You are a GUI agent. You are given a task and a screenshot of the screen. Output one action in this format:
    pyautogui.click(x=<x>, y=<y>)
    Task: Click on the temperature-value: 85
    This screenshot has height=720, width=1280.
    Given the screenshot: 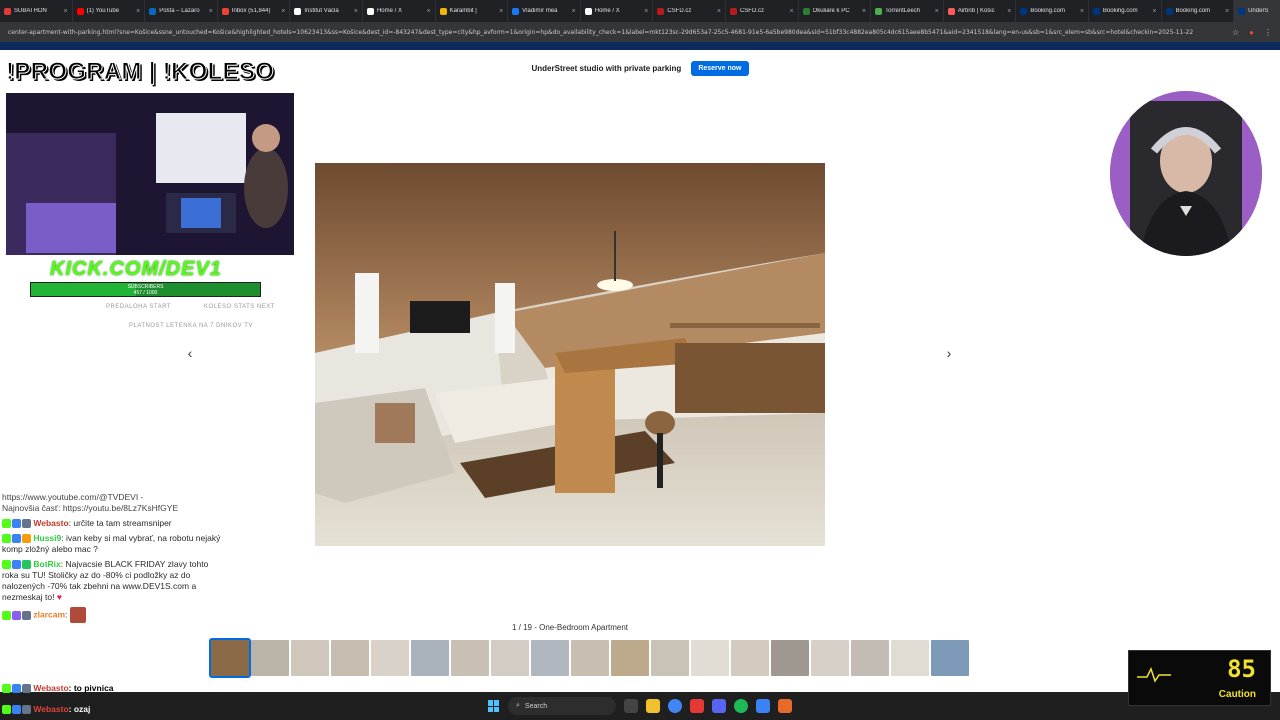 What is the action you would take?
    pyautogui.click(x=1241, y=669)
    